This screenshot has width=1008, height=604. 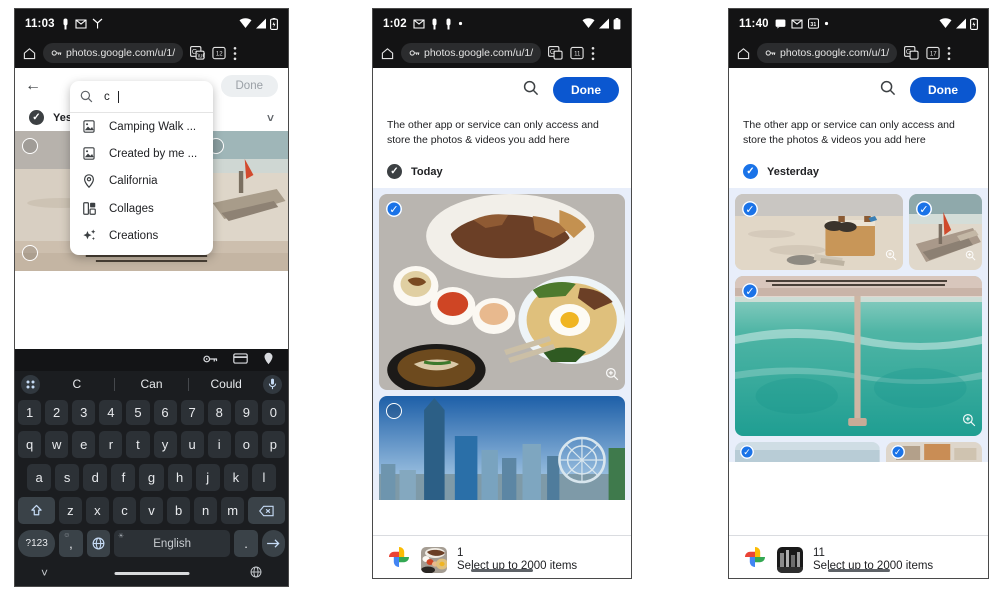 What do you see at coordinates (206, 510) in the screenshot?
I see `key-n: n` at bounding box center [206, 510].